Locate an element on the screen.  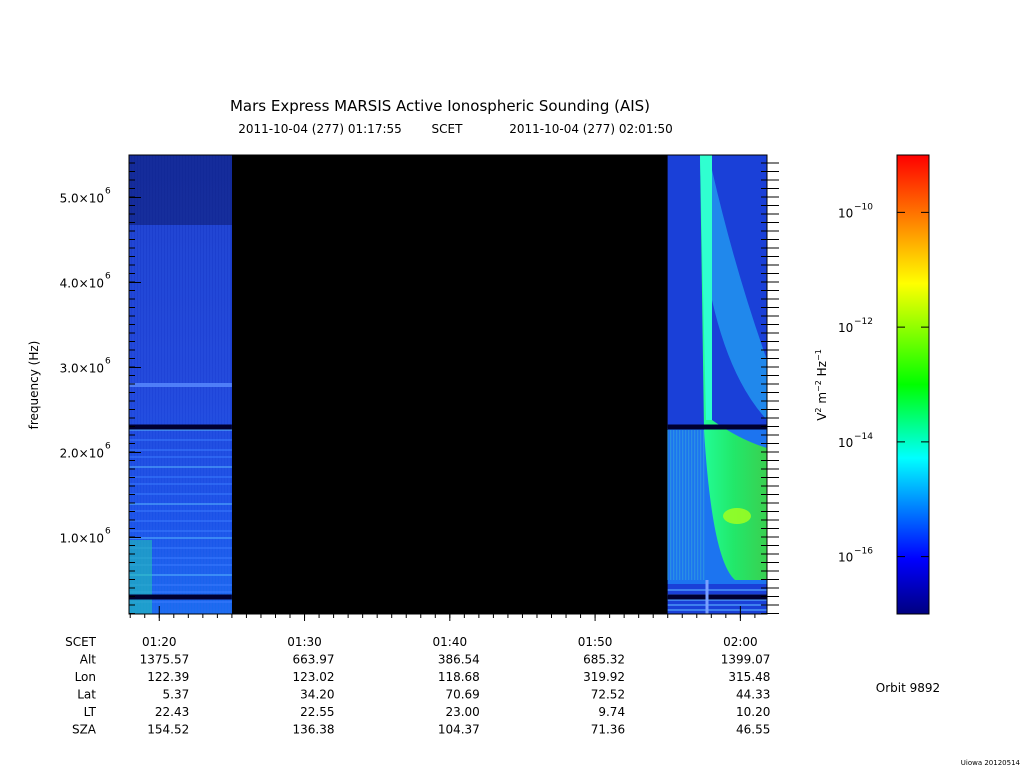
ephemeris-cell: 315.48 is located at coordinates (749, 677).